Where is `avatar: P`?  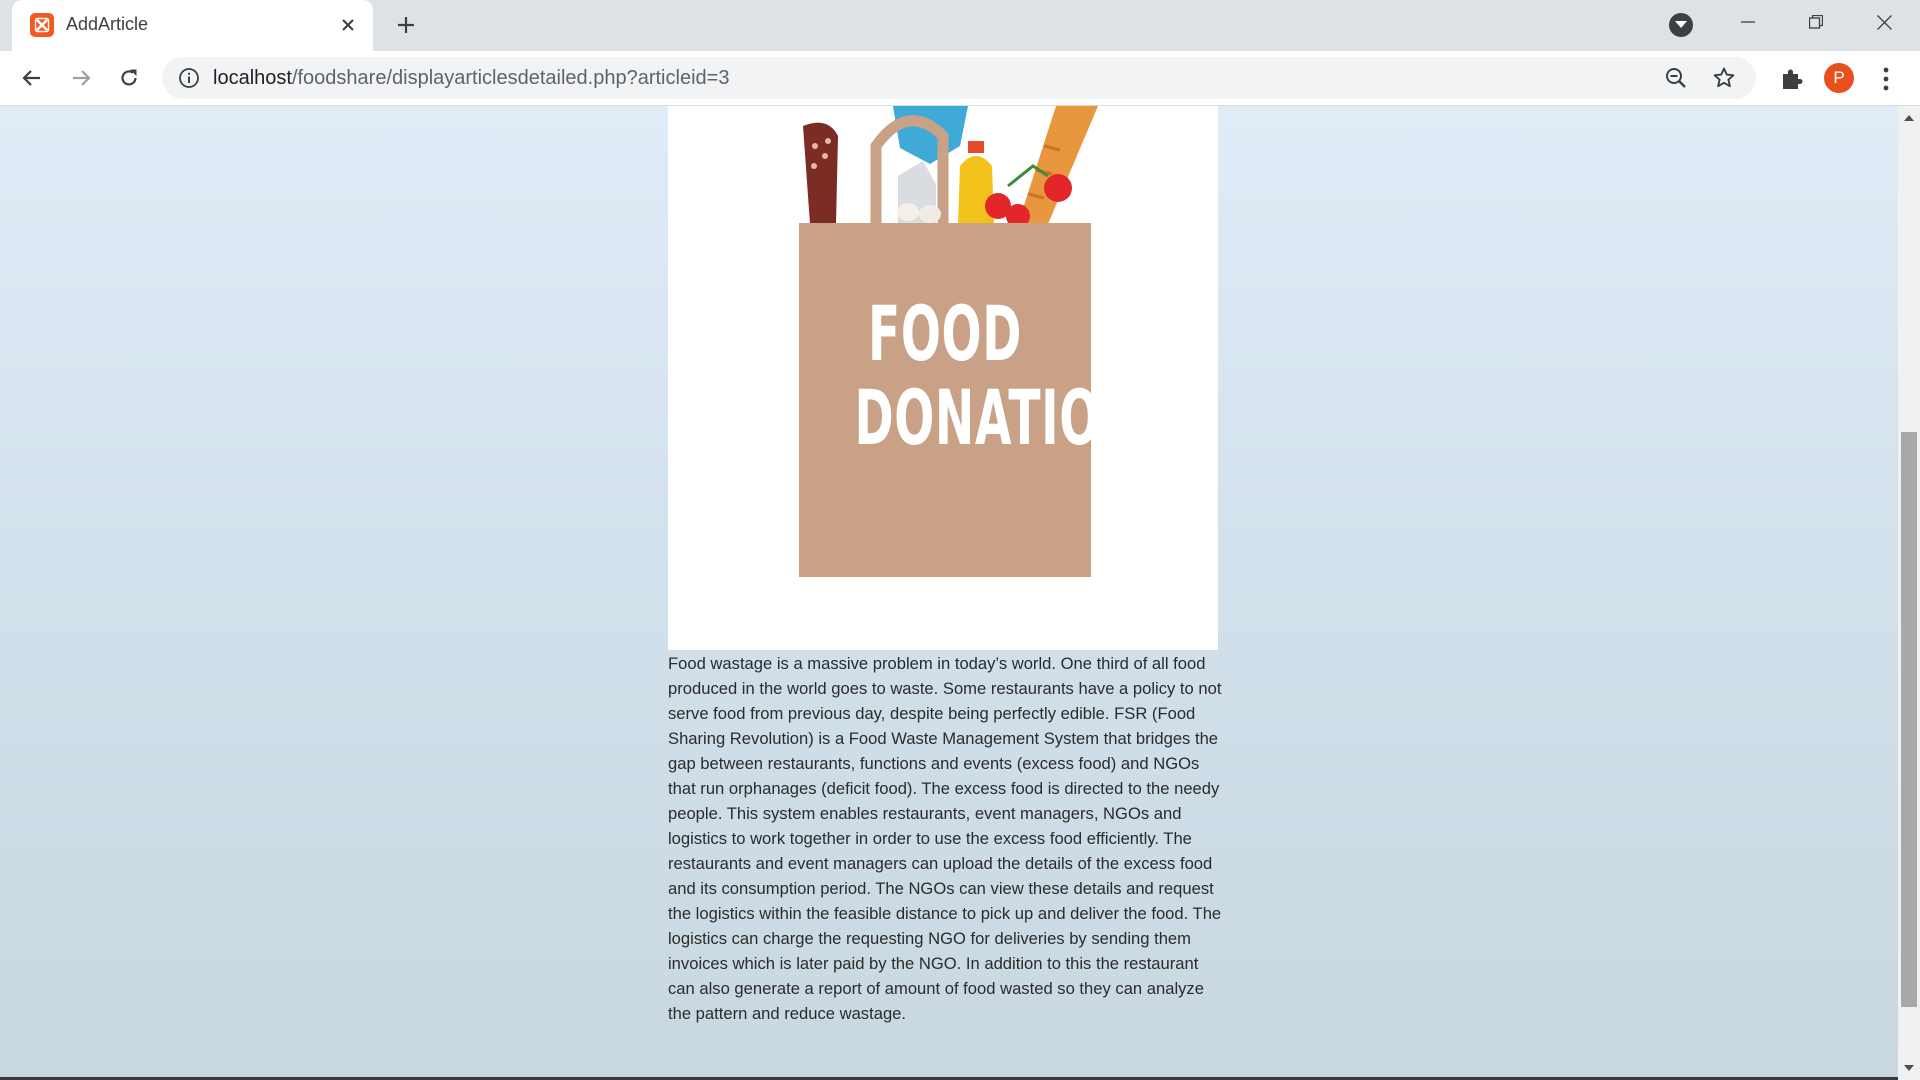
avatar: P is located at coordinates (1839, 78).